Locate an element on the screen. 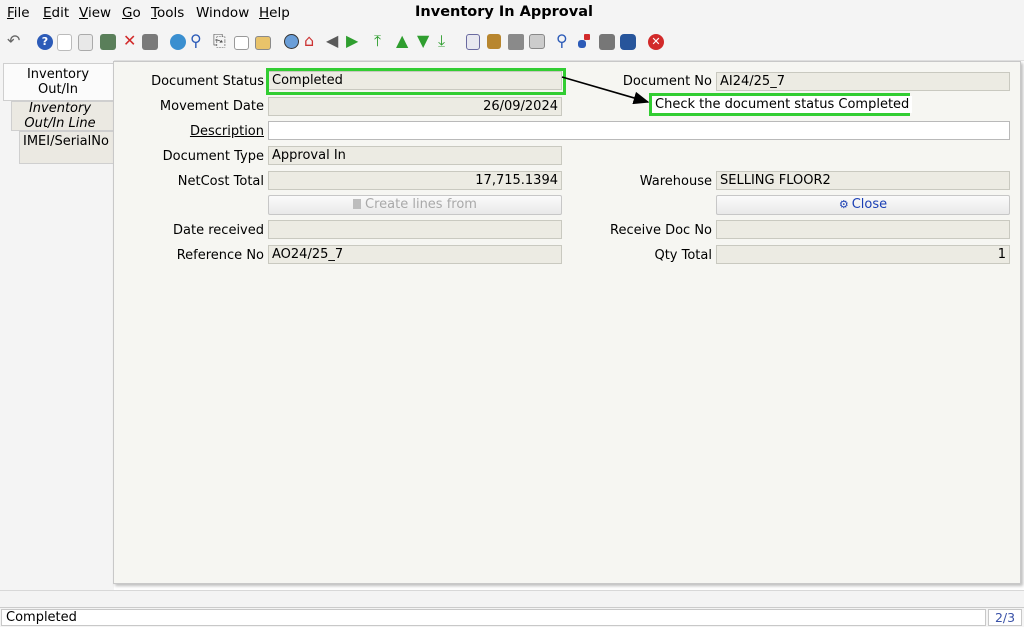 The height and width of the screenshot is (627, 1024). receive-doc-no-label: Receive Doc No is located at coordinates (661, 230).